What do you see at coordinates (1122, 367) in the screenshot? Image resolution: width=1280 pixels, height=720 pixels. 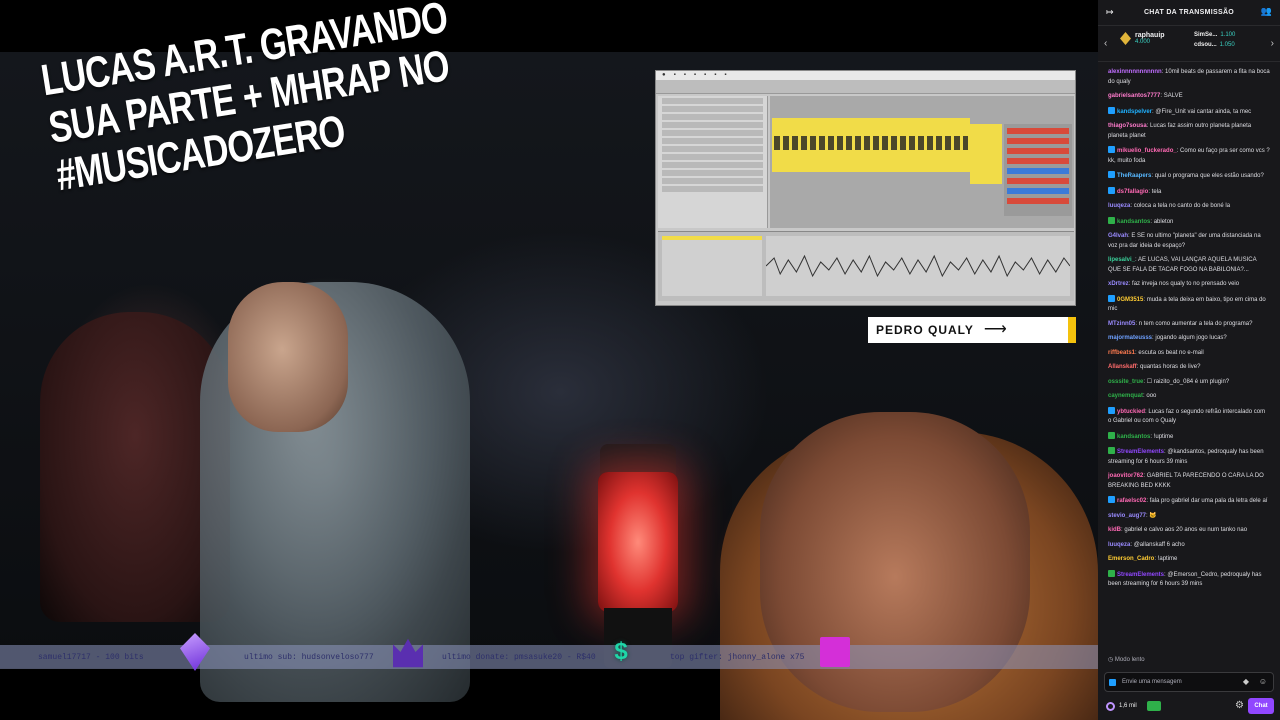 I see `chat-username: Allanskaff` at bounding box center [1122, 367].